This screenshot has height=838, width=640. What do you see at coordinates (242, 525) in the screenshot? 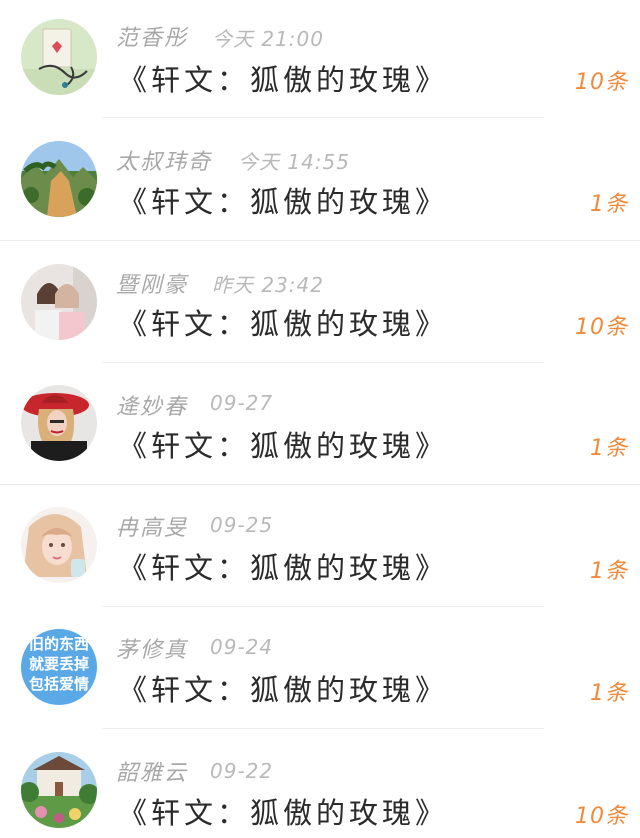
I see `timestamp: 09-25` at bounding box center [242, 525].